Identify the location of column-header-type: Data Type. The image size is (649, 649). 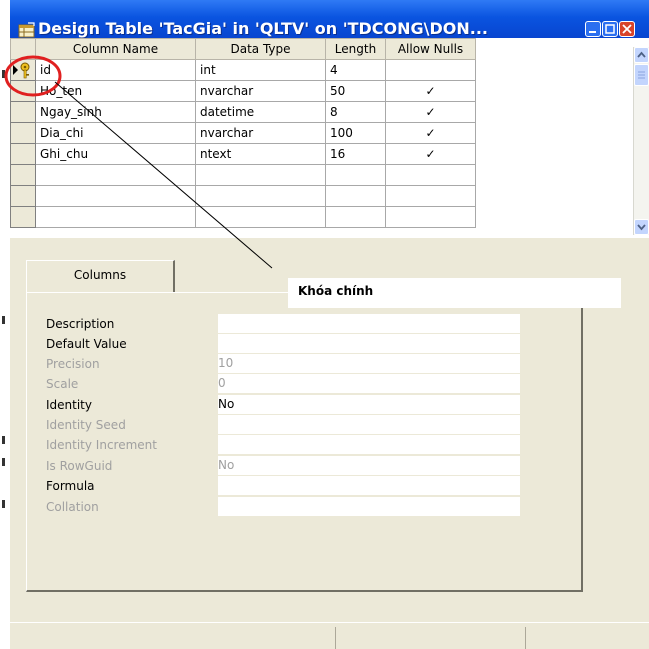
(260, 49).